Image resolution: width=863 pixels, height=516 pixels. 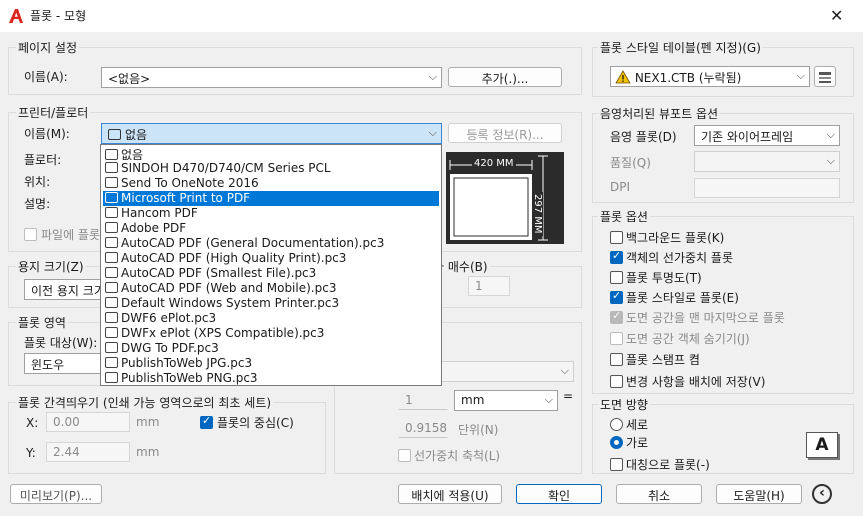 What do you see at coordinates (675, 238) in the screenshot?
I see `background-plot-label: 백그라운드 플롯(K)` at bounding box center [675, 238].